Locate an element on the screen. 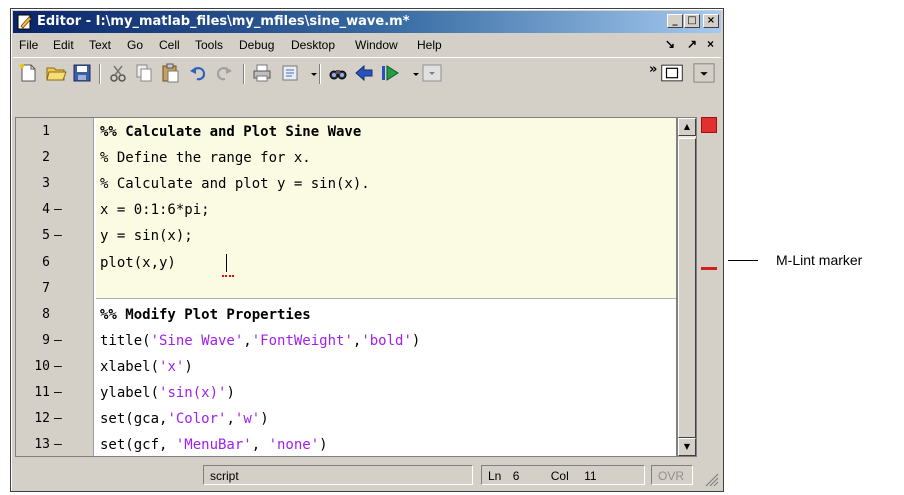 The width and height of the screenshot is (904, 495). code-line: 13– set(gcf, 'MenuBar', 'none') is located at coordinates (346, 444).